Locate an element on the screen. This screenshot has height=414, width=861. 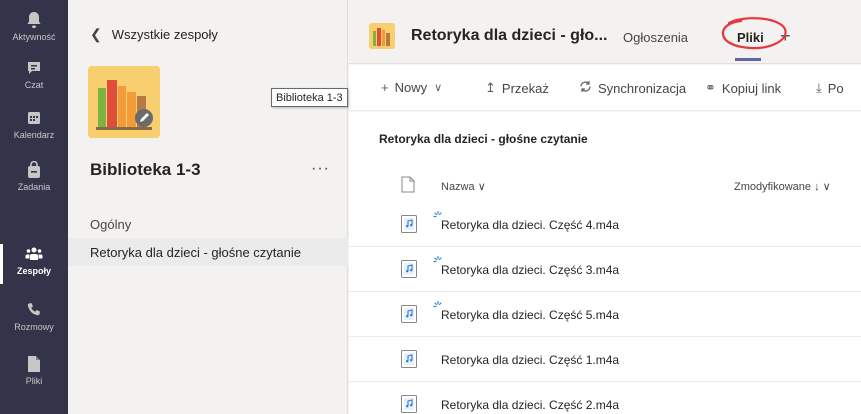
column-modified: Zmodyfikowane ↓ ∨ is located at coordinates (782, 186).